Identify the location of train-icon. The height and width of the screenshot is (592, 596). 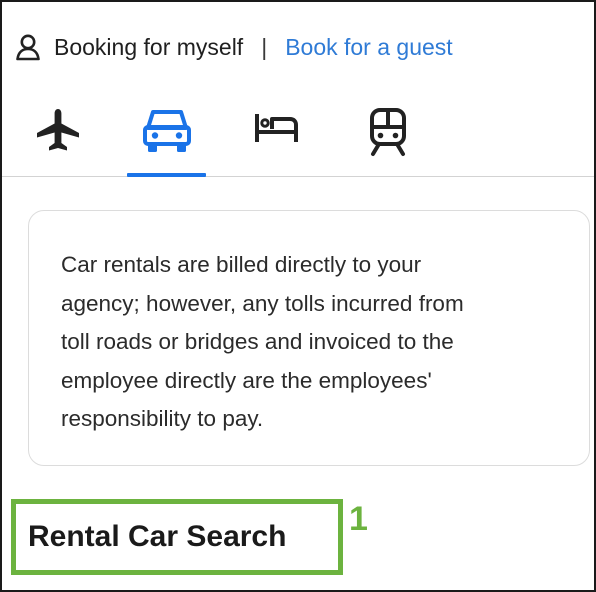
(388, 132).